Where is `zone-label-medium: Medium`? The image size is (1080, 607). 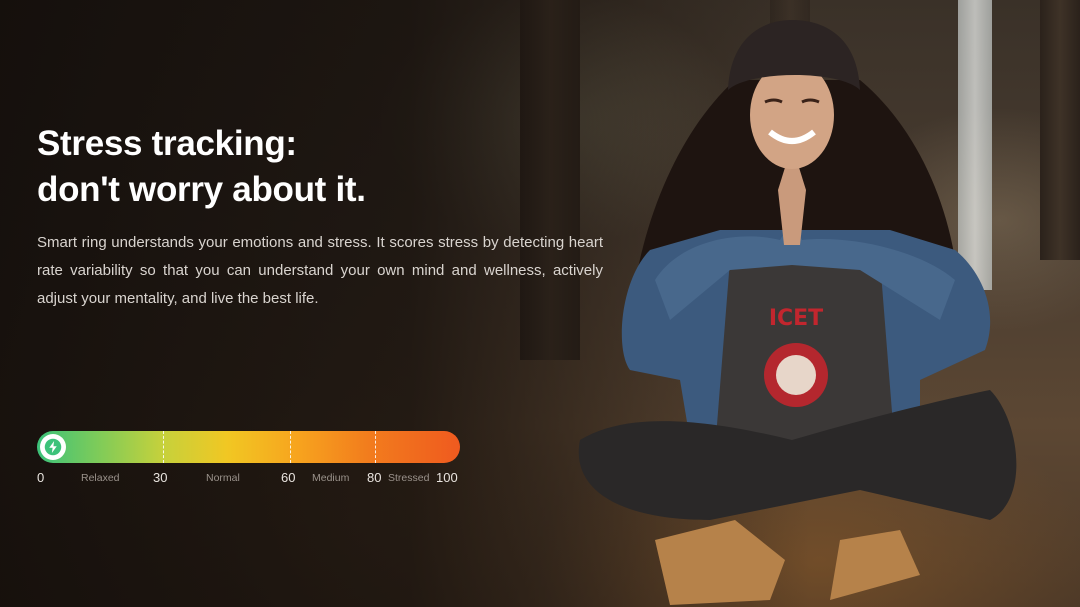
zone-label-medium: Medium is located at coordinates (331, 478).